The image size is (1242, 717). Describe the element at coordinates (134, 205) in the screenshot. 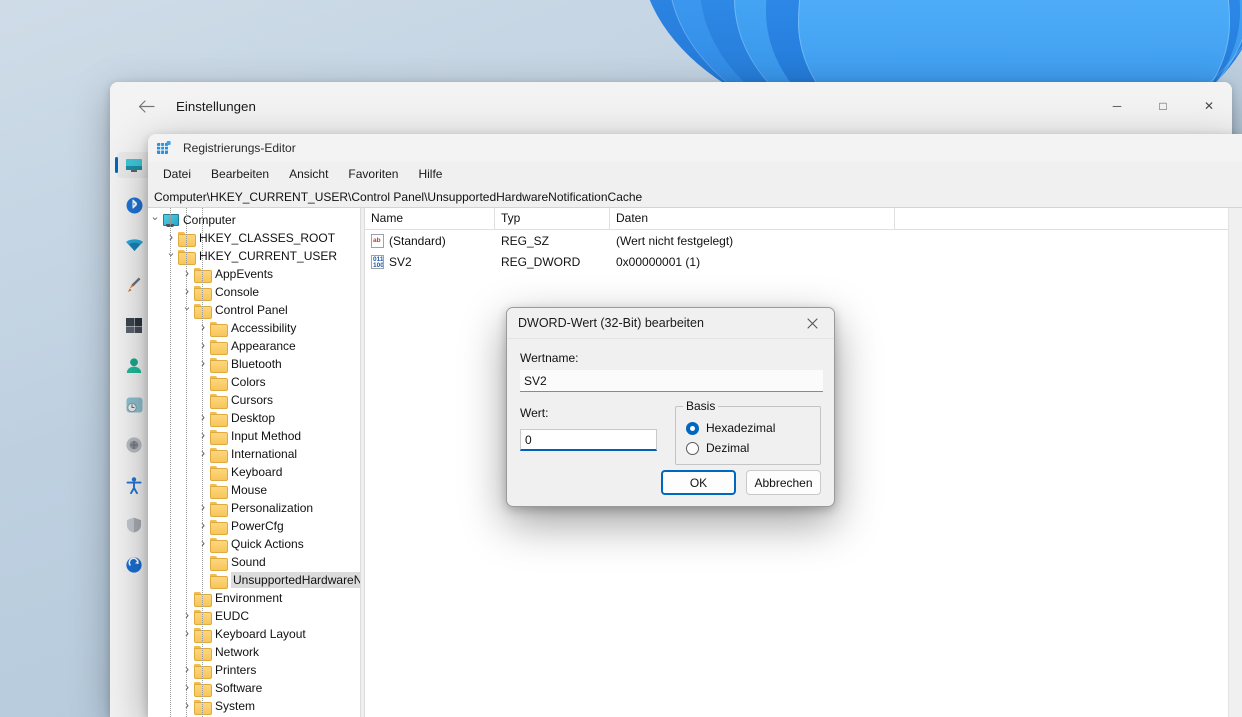

I see `sidebar-item-bluetooth-devices` at that location.